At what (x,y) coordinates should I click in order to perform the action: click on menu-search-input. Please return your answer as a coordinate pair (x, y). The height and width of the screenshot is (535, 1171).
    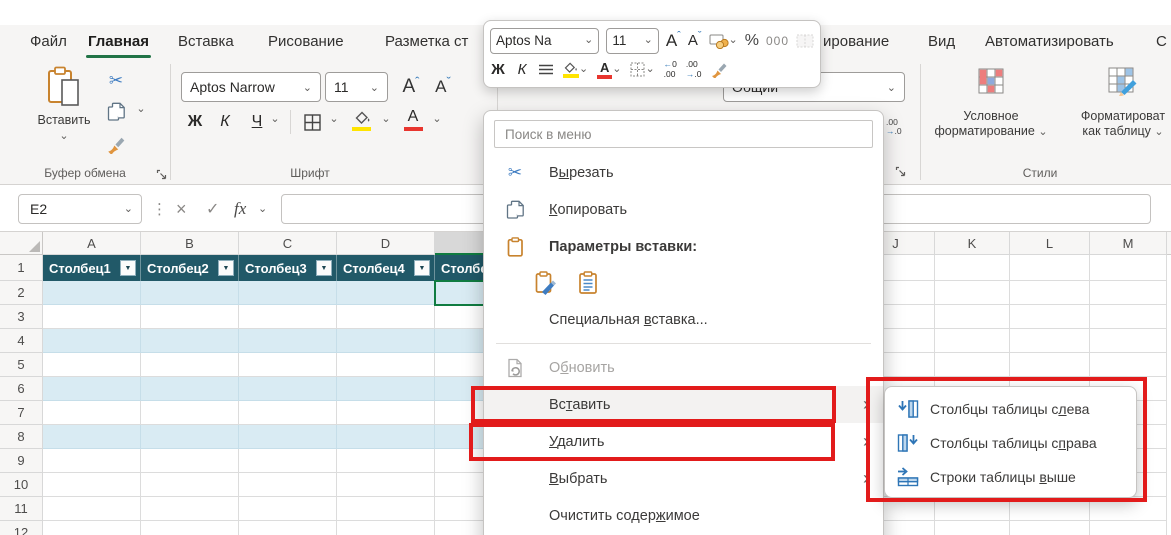
    Looking at the image, I should click on (683, 134).